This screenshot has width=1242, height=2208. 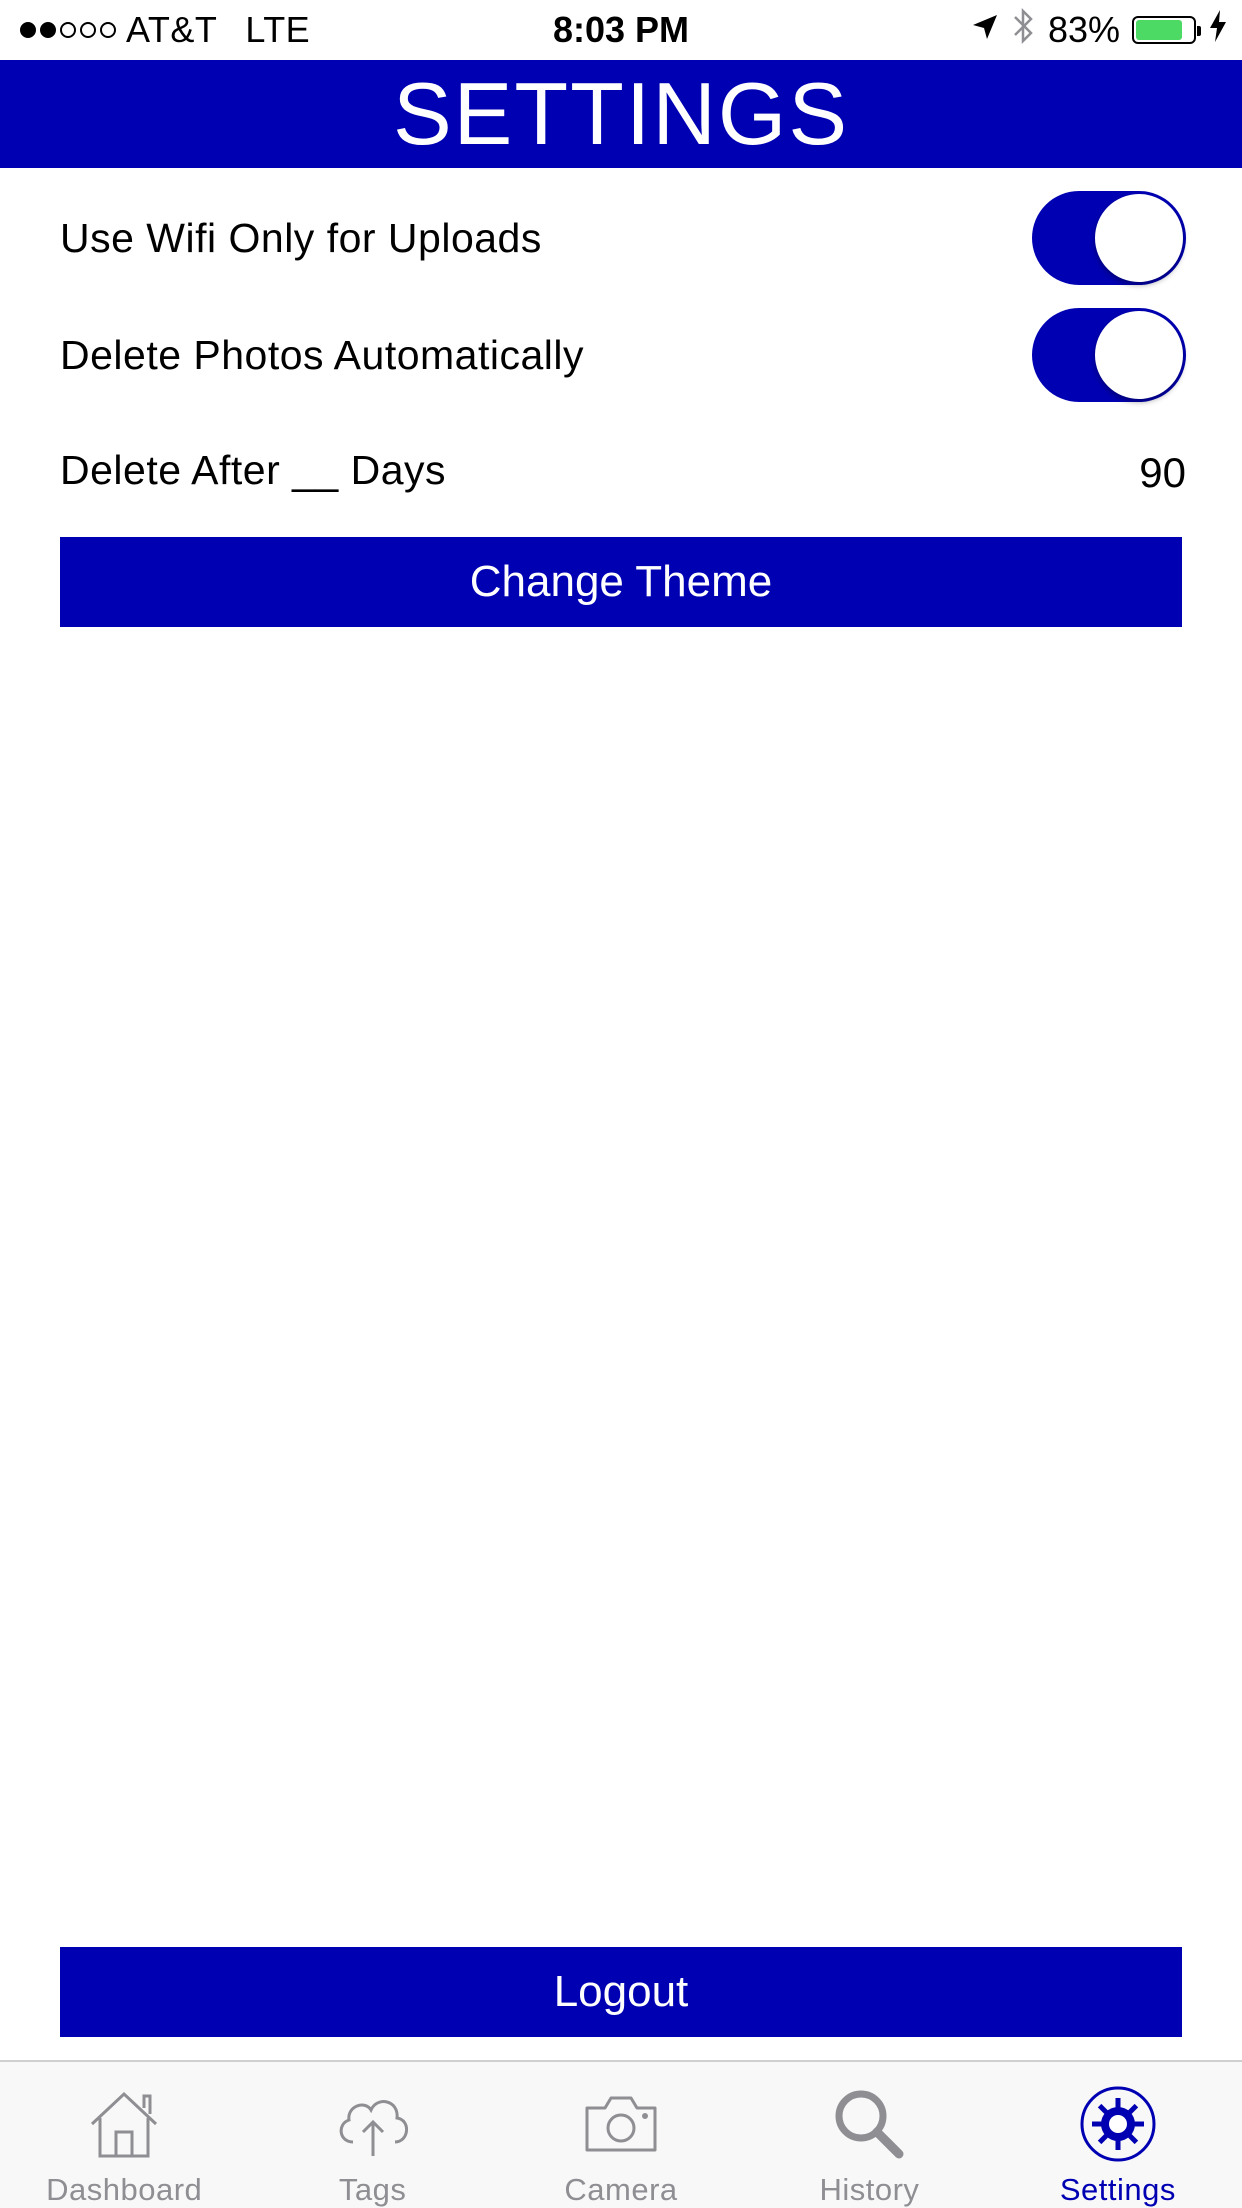 I want to click on tab-dashboard: Dashboard, so click(x=124, y=2135).